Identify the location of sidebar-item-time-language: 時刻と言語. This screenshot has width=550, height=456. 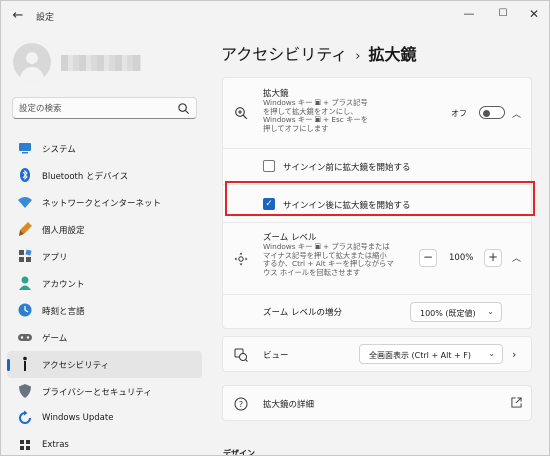
(104, 310).